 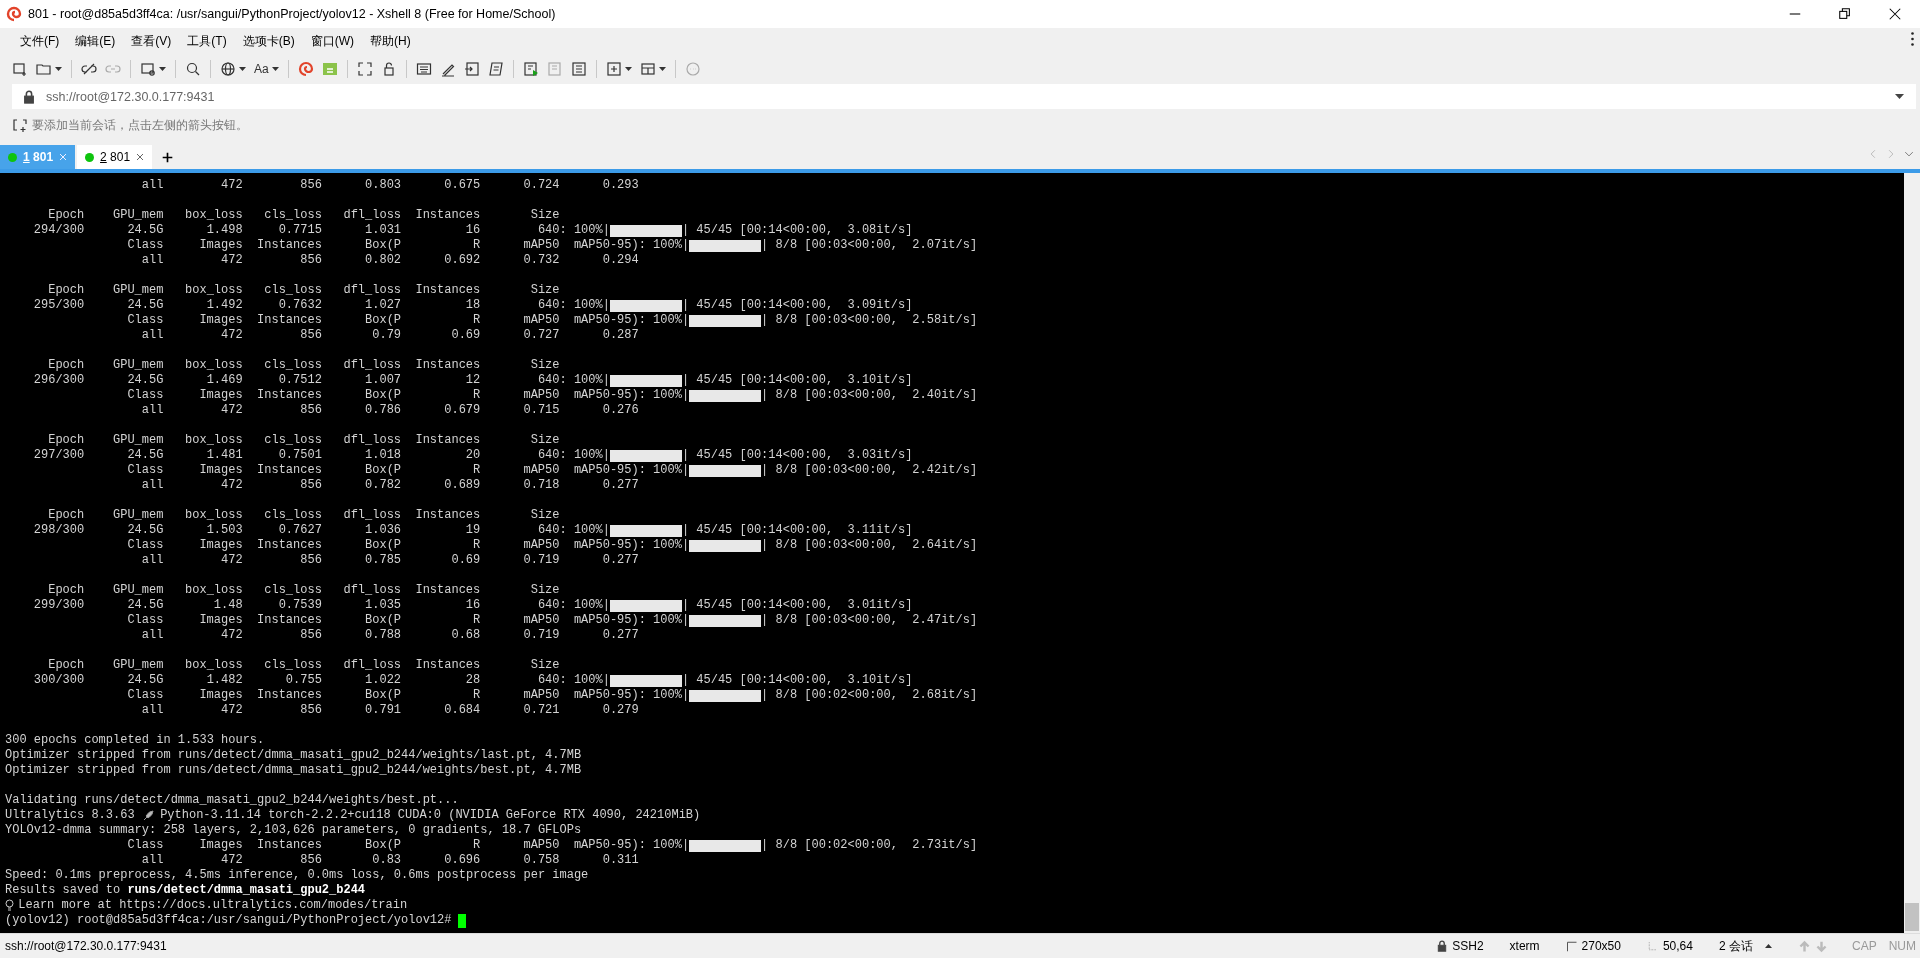 I want to click on terminal-line: 295/300 24.5G 1.492 0.7632 1.027 18 640: 100%|, so click(x=321, y=305).